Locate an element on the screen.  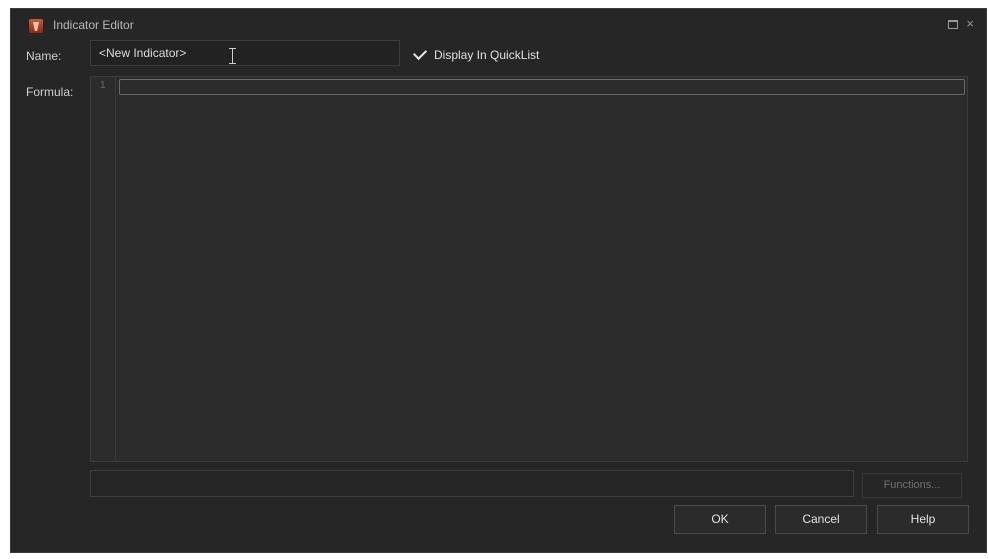
line-number-gutter: 1 is located at coordinates (103, 269).